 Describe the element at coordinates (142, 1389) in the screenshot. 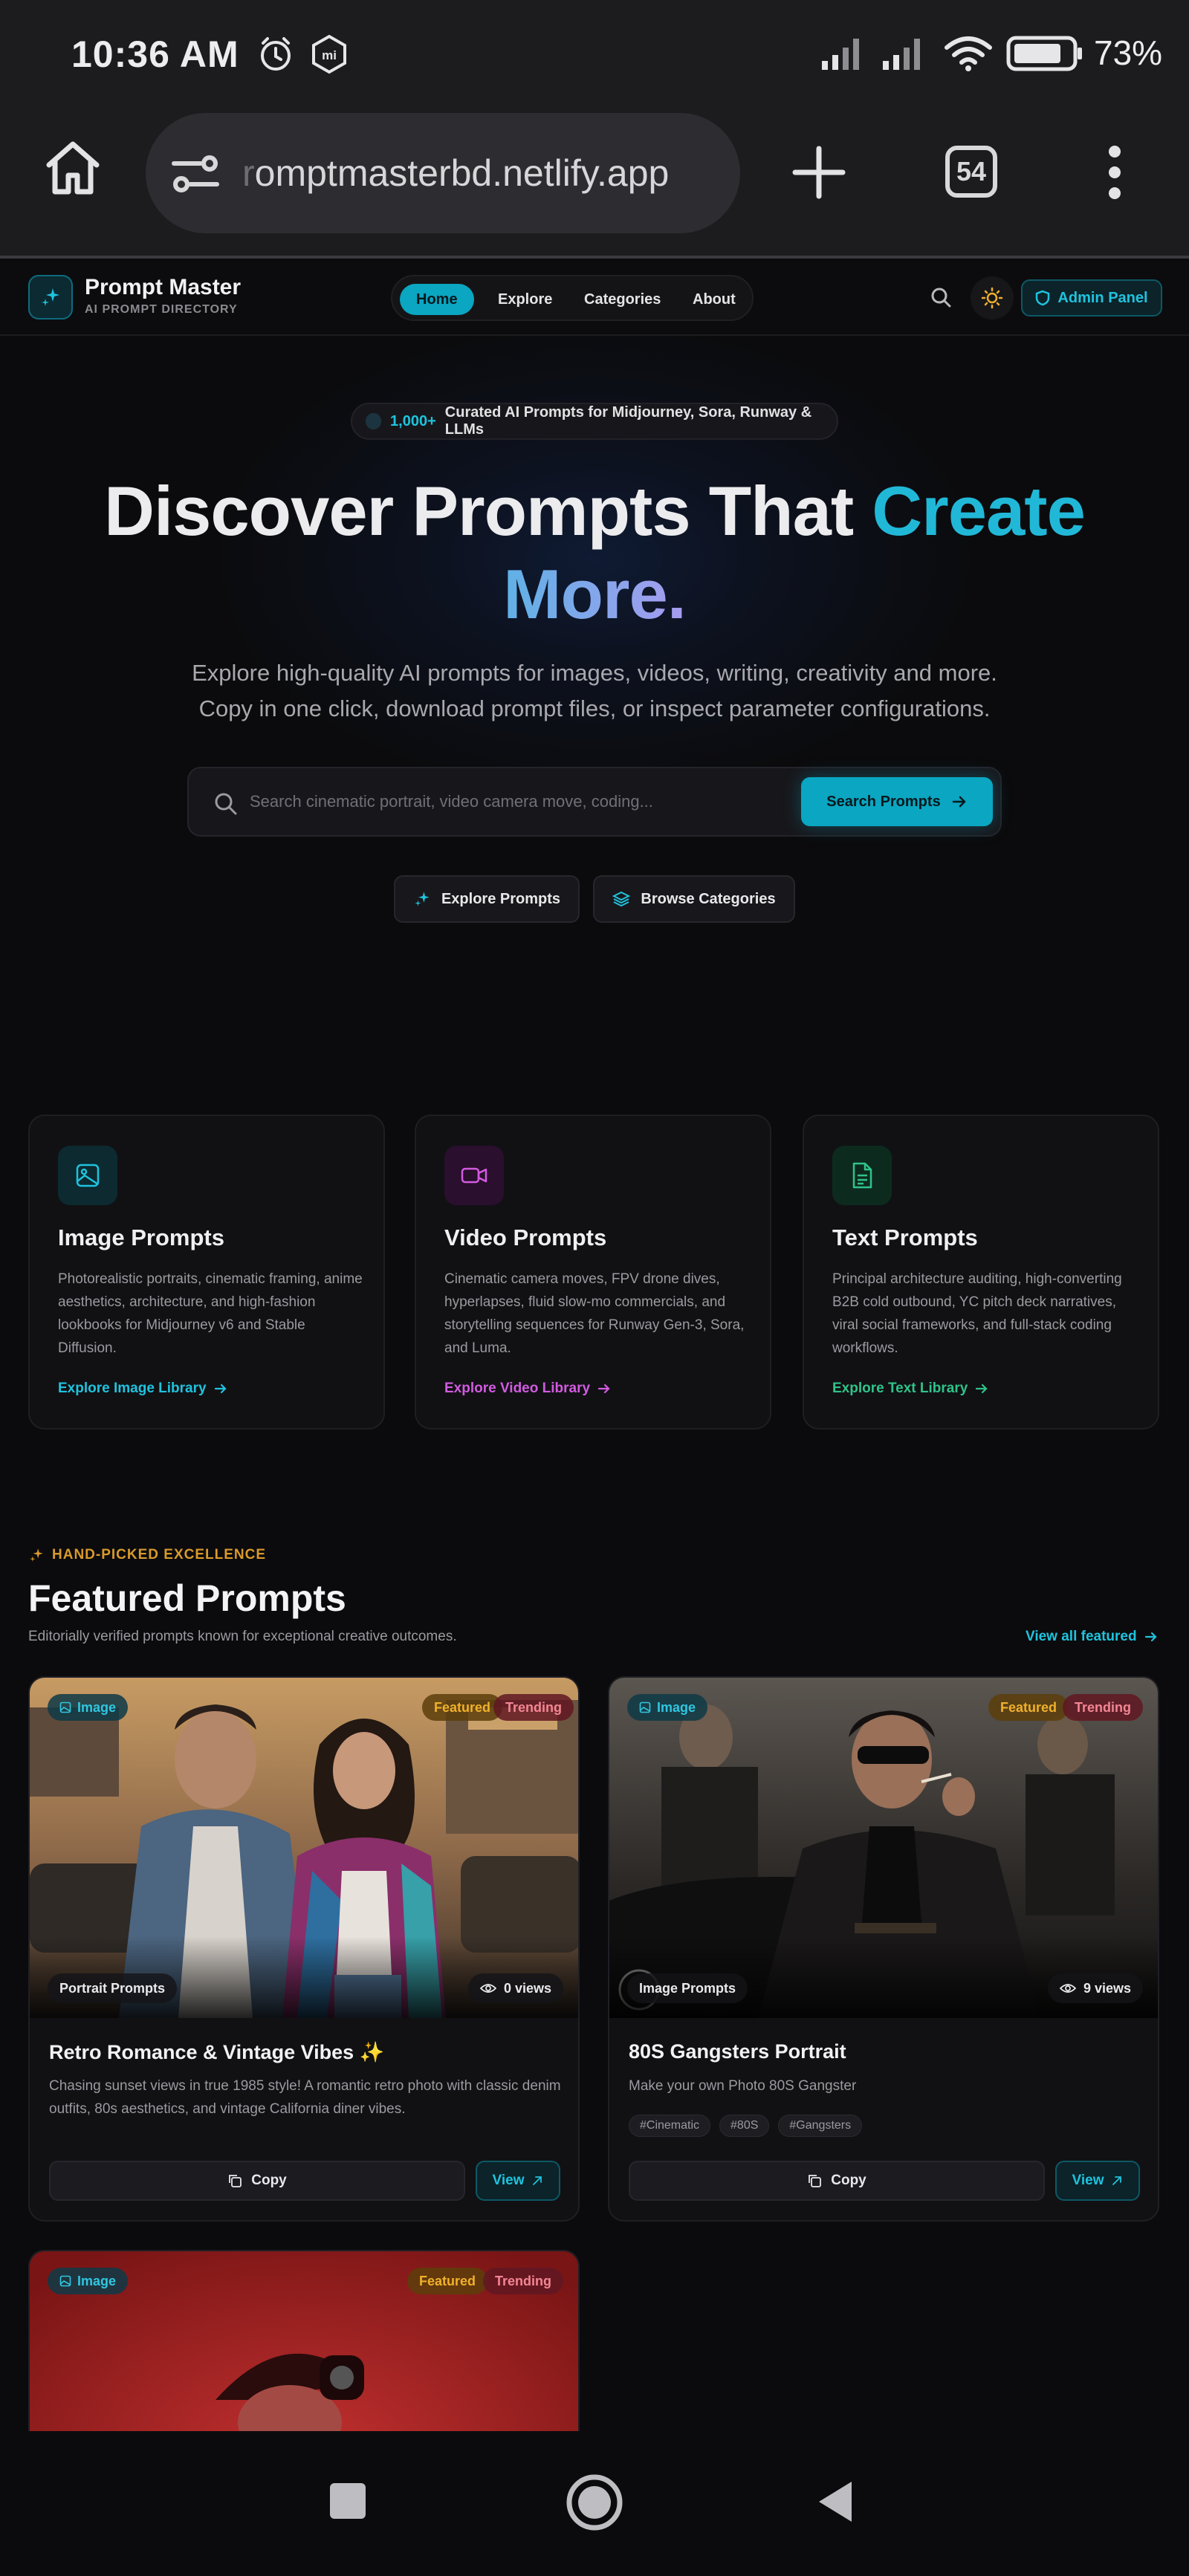

I see `explore-image-library-link: Explore Image Library` at that location.